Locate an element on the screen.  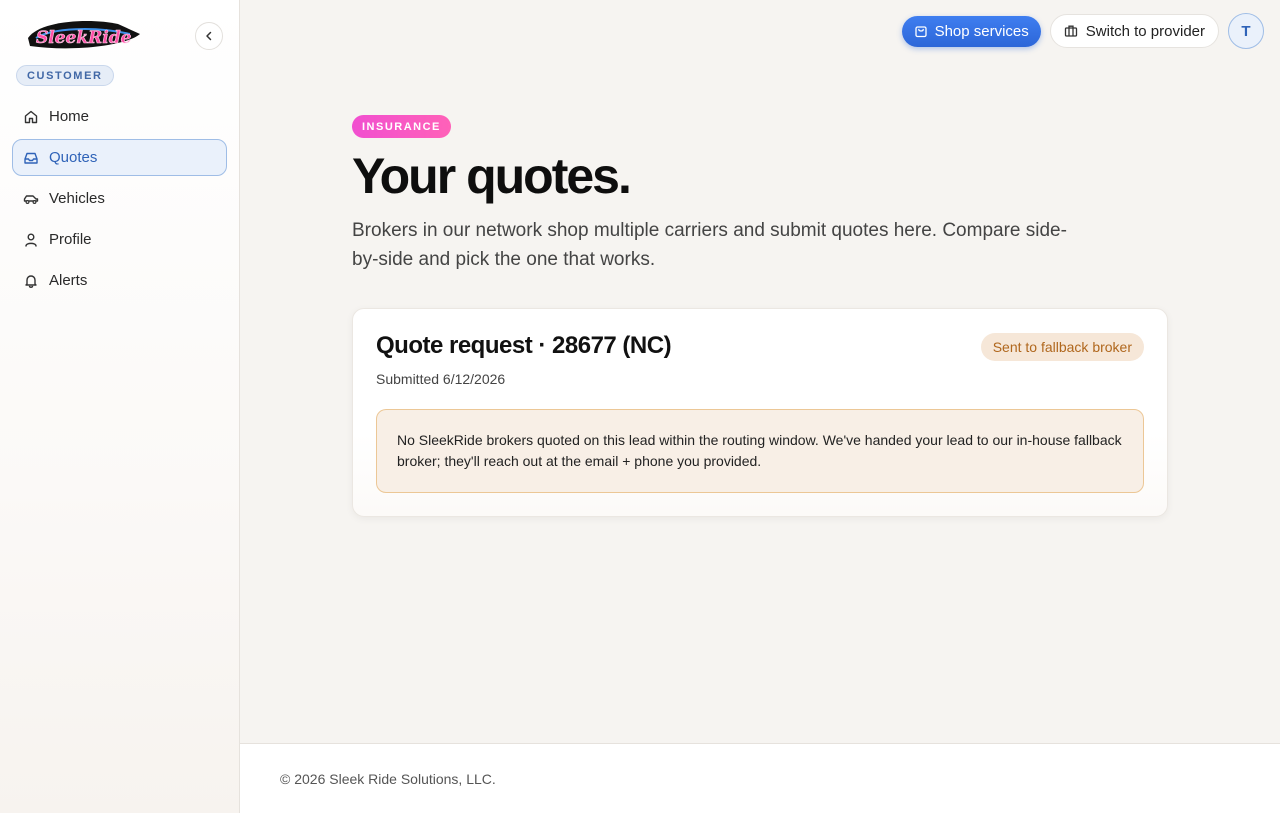
car-icon is located at coordinates (31, 199).